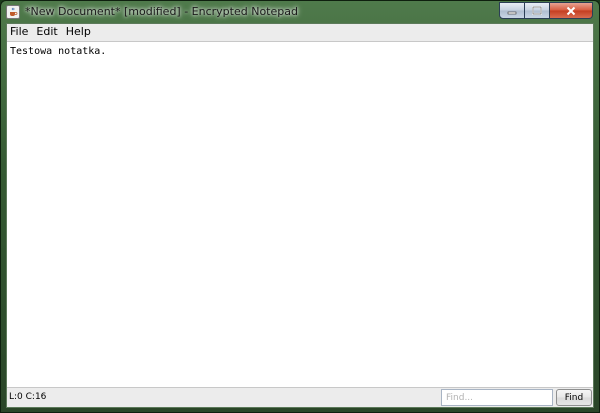 The height and width of the screenshot is (413, 600). I want to click on menu-file: File, so click(19, 32).